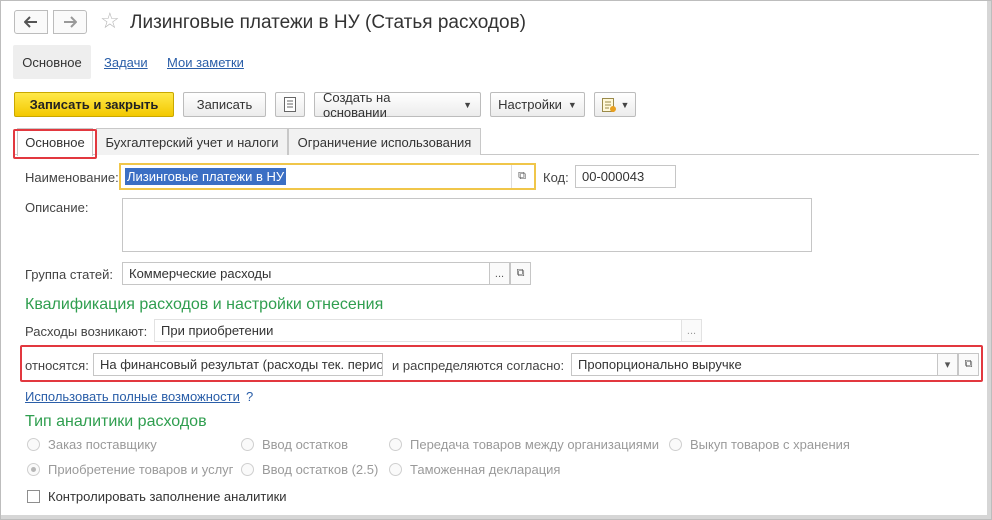  Describe the element at coordinates (52, 62) in the screenshot. I see `link-main: Основное` at that location.